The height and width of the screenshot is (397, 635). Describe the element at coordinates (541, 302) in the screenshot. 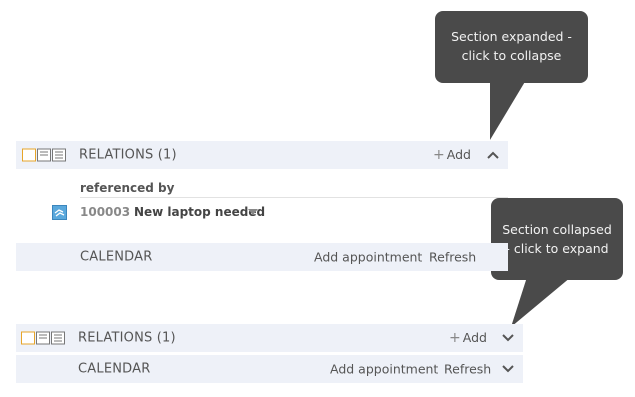

I see `tooltip-collapsed-pointer` at that location.